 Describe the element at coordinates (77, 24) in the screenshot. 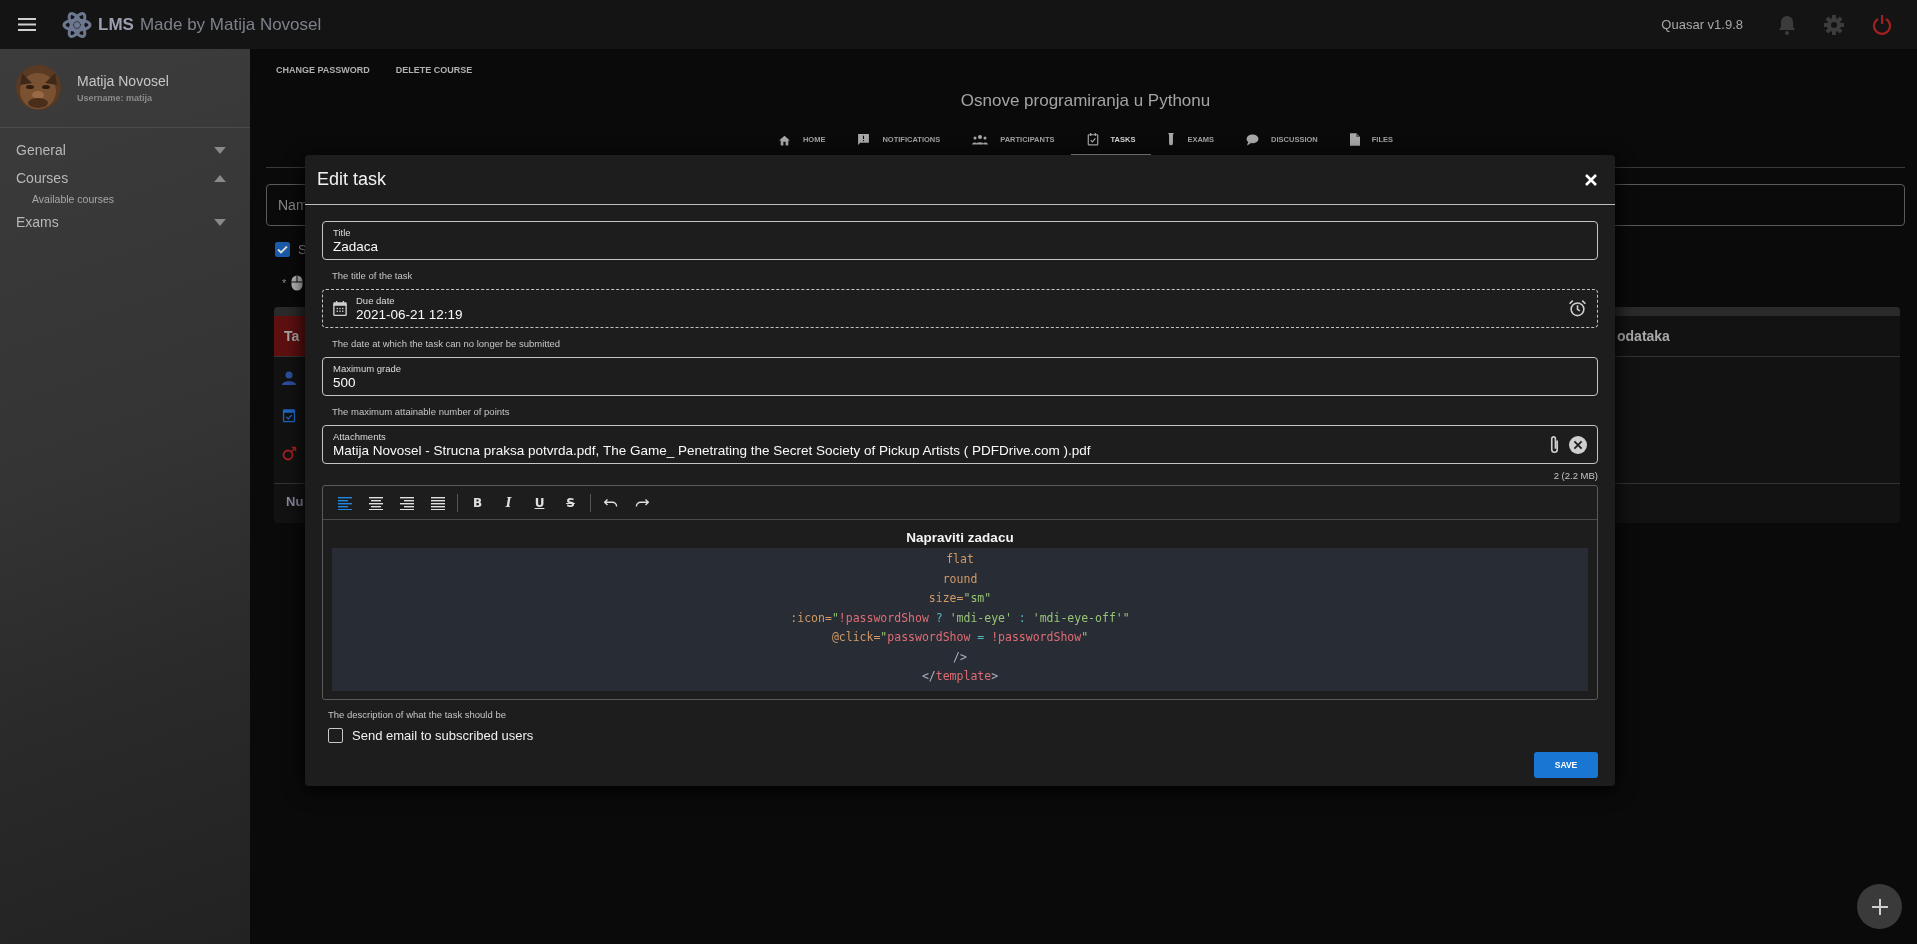

I see `atom-icon` at that location.